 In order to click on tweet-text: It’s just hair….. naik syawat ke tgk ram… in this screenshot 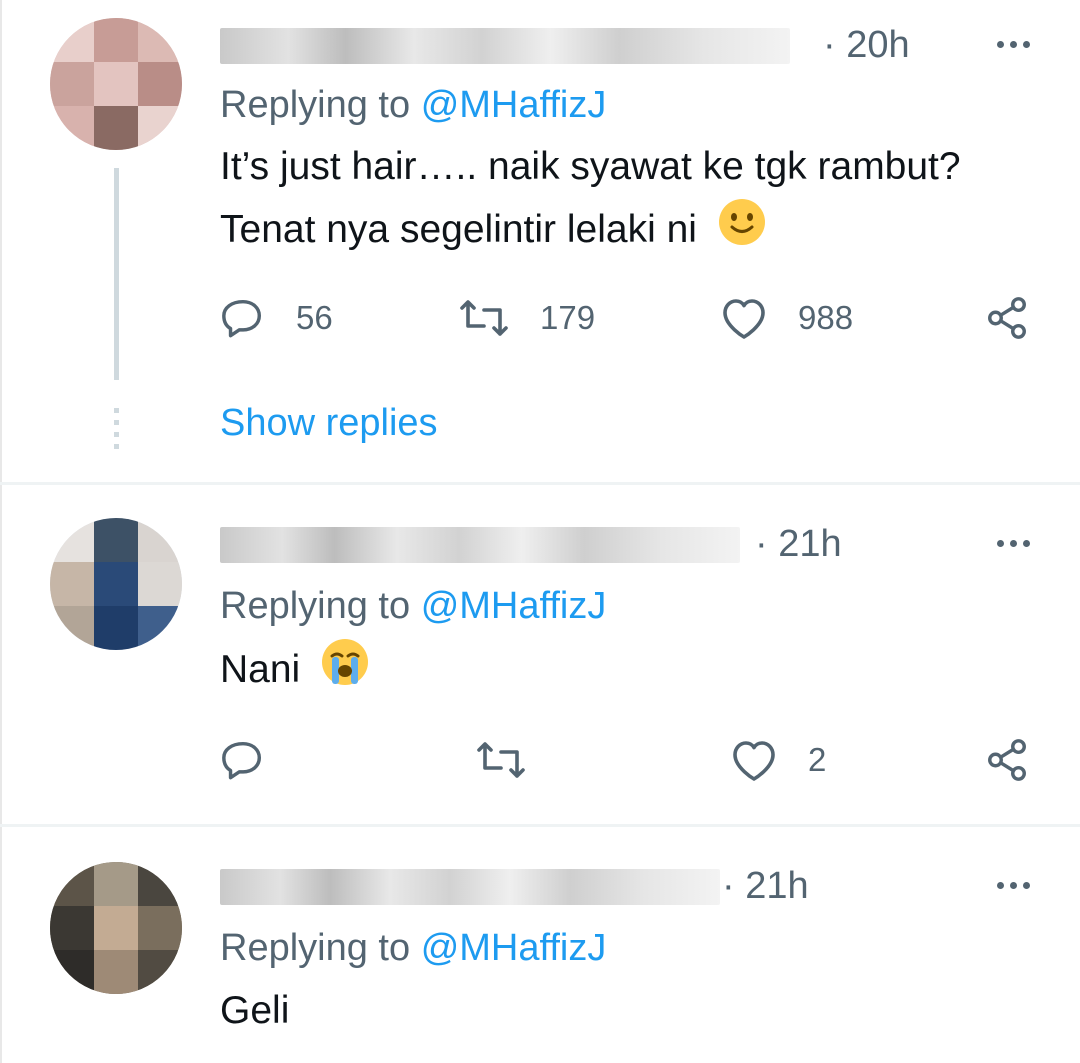, I will do `click(590, 200)`.